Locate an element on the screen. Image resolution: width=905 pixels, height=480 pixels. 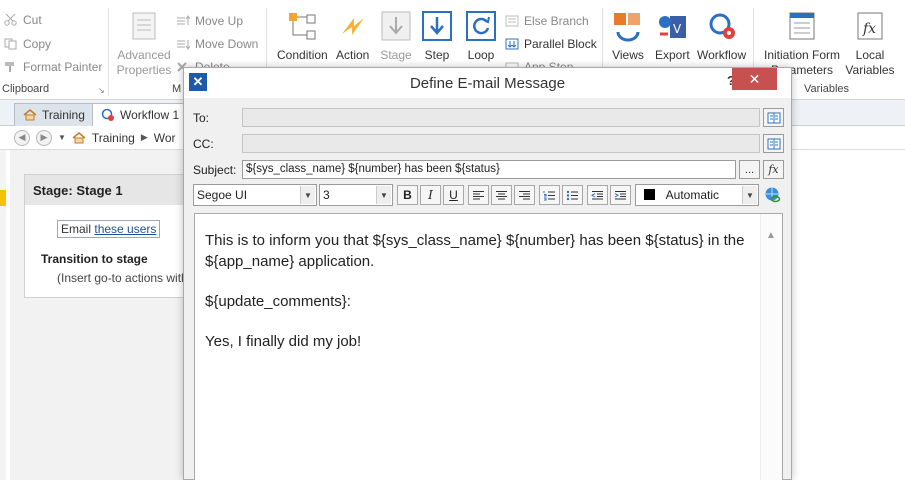
move-up-button: Move Up is located at coordinates (209, 21).